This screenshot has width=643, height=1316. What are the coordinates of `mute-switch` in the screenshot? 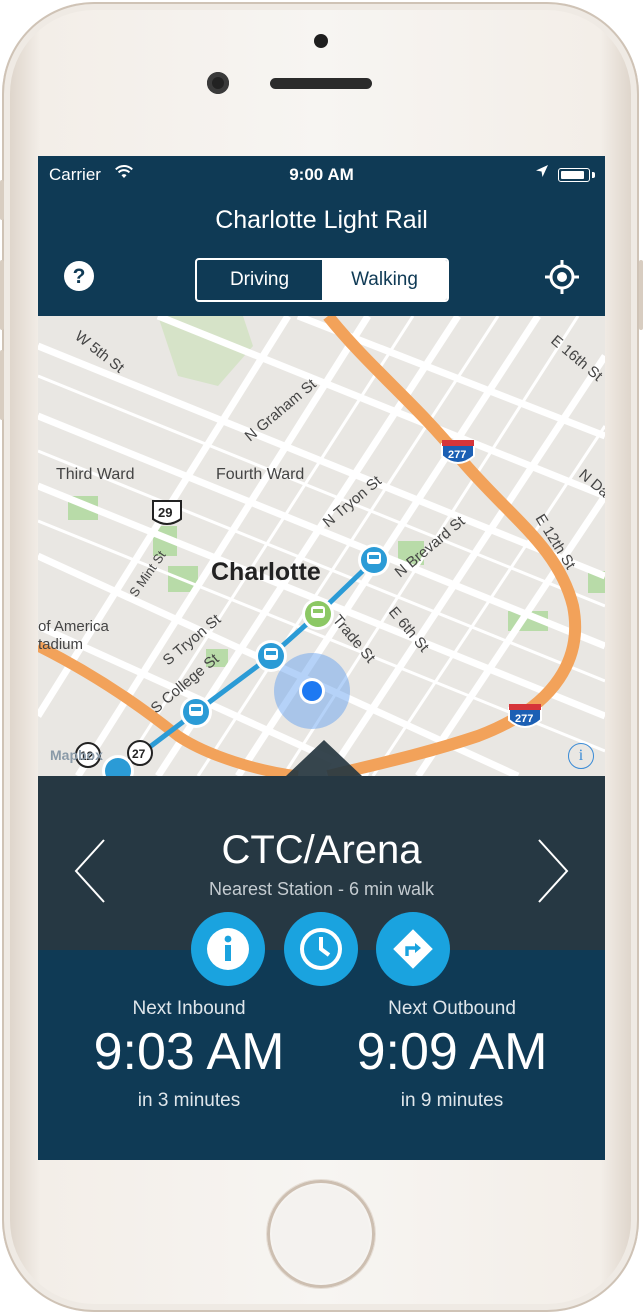 It's located at (2, 200).